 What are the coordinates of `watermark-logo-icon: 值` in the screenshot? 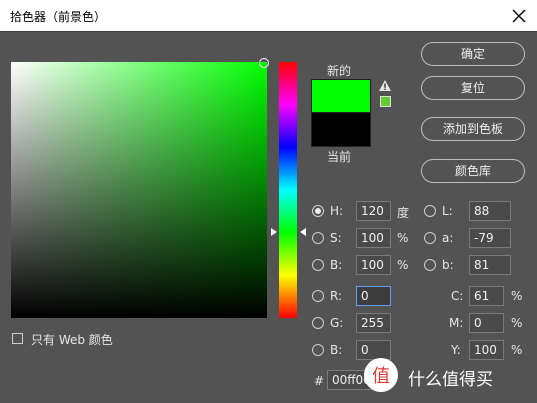 It's located at (381, 375).